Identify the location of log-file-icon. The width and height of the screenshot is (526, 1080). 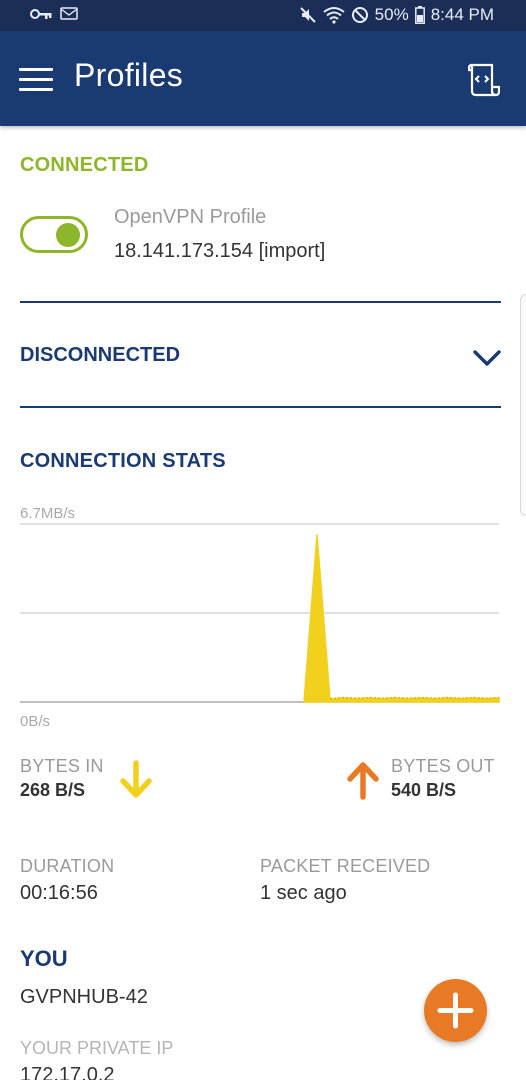
(484, 79).